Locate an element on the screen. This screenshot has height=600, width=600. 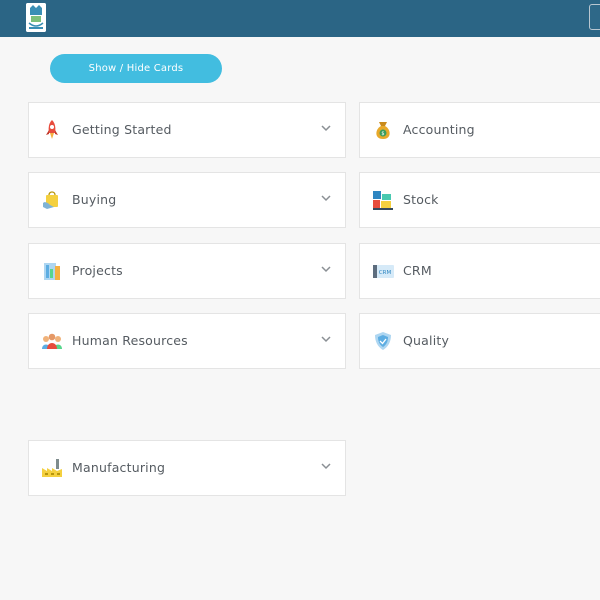
top-navbar is located at coordinates (300, 18).